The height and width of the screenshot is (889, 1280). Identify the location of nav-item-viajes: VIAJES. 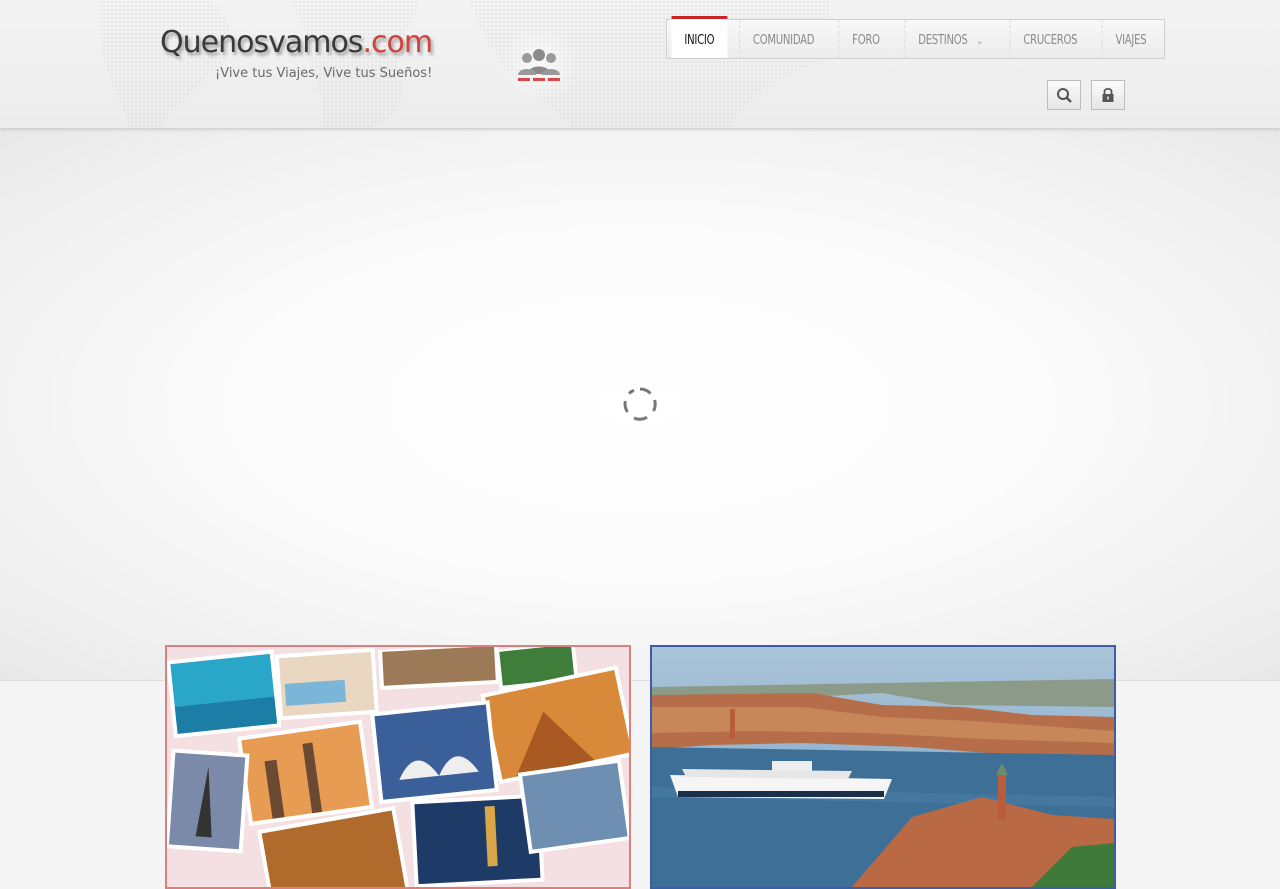
(1130, 39).